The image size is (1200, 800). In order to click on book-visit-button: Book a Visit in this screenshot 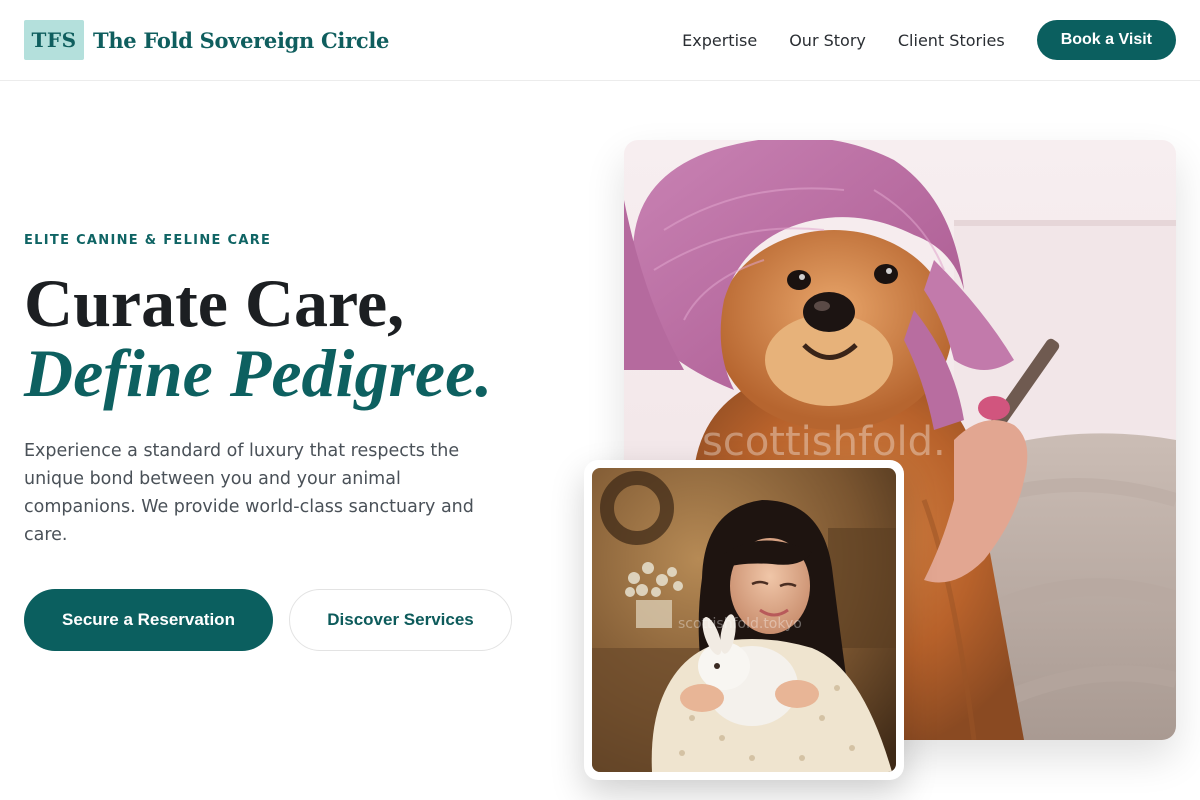, I will do `click(1106, 40)`.